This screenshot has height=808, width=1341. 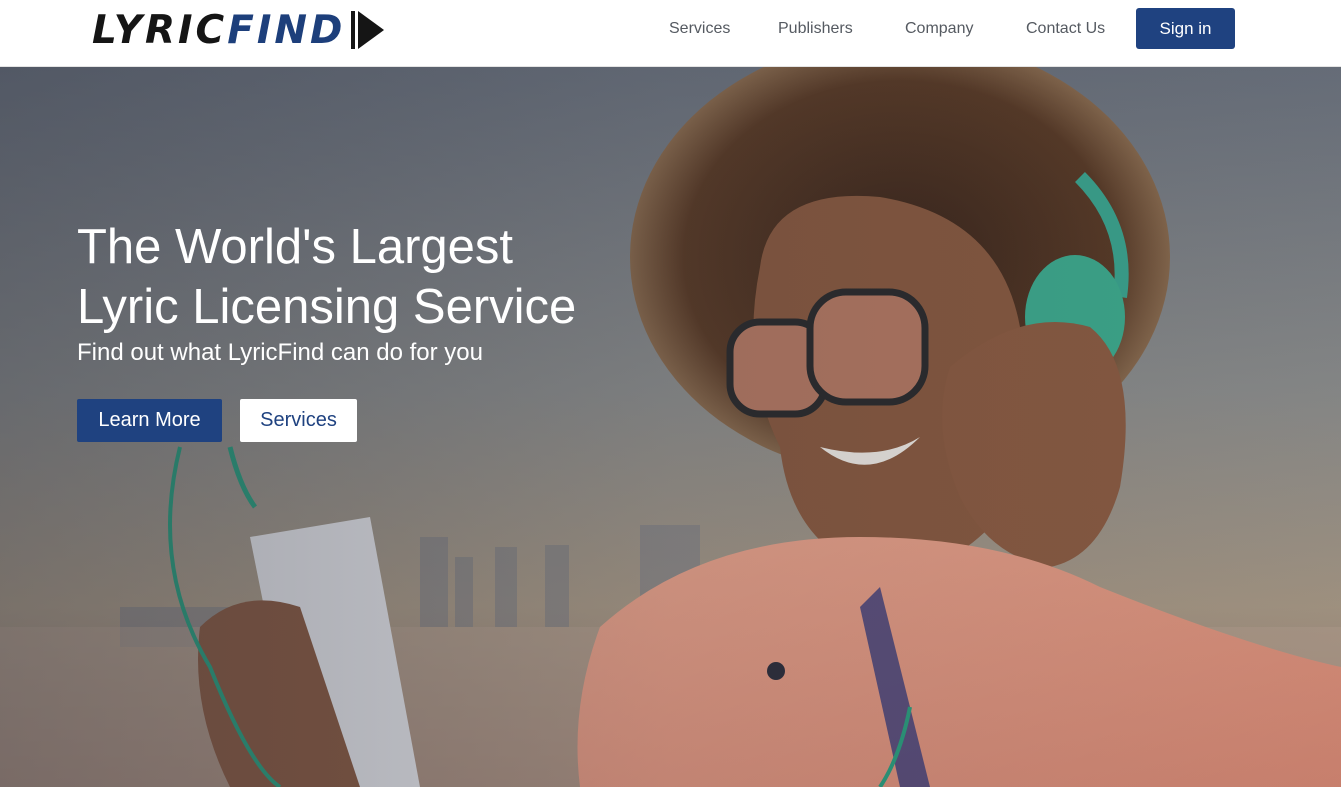 I want to click on hero-subtitle: Find out what LyricFind can do for you, so click(x=280, y=352).